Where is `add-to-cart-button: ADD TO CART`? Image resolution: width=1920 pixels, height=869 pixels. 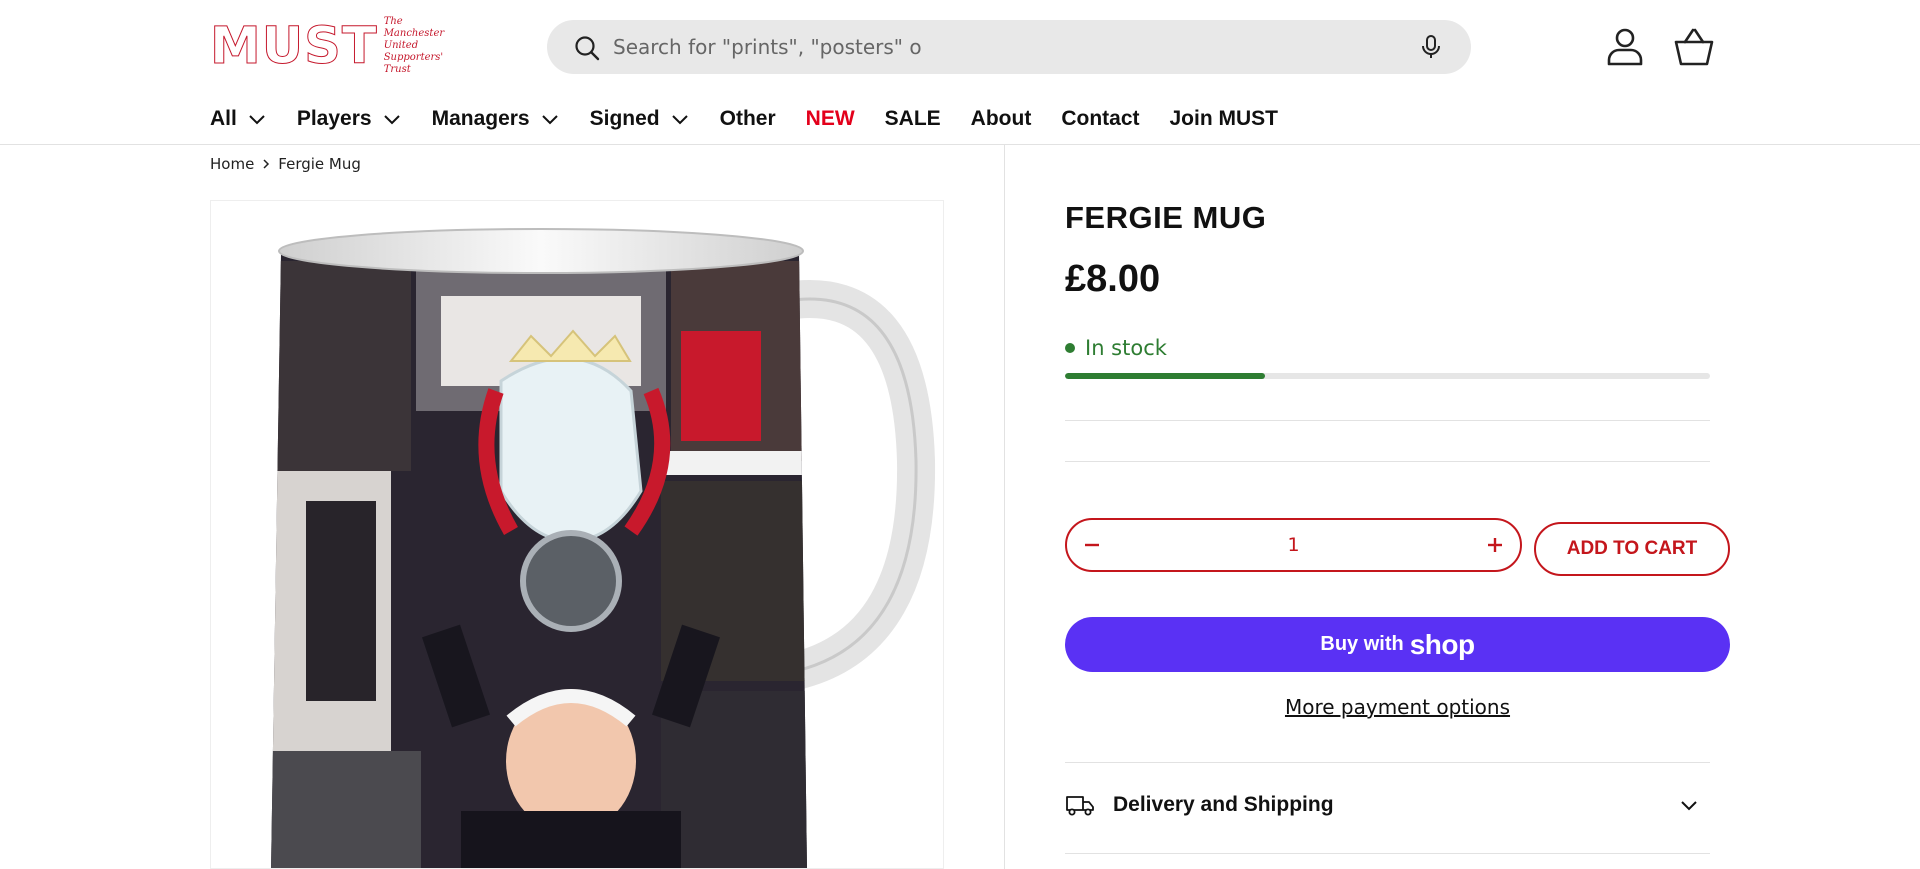 add-to-cart-button: ADD TO CART is located at coordinates (1632, 549).